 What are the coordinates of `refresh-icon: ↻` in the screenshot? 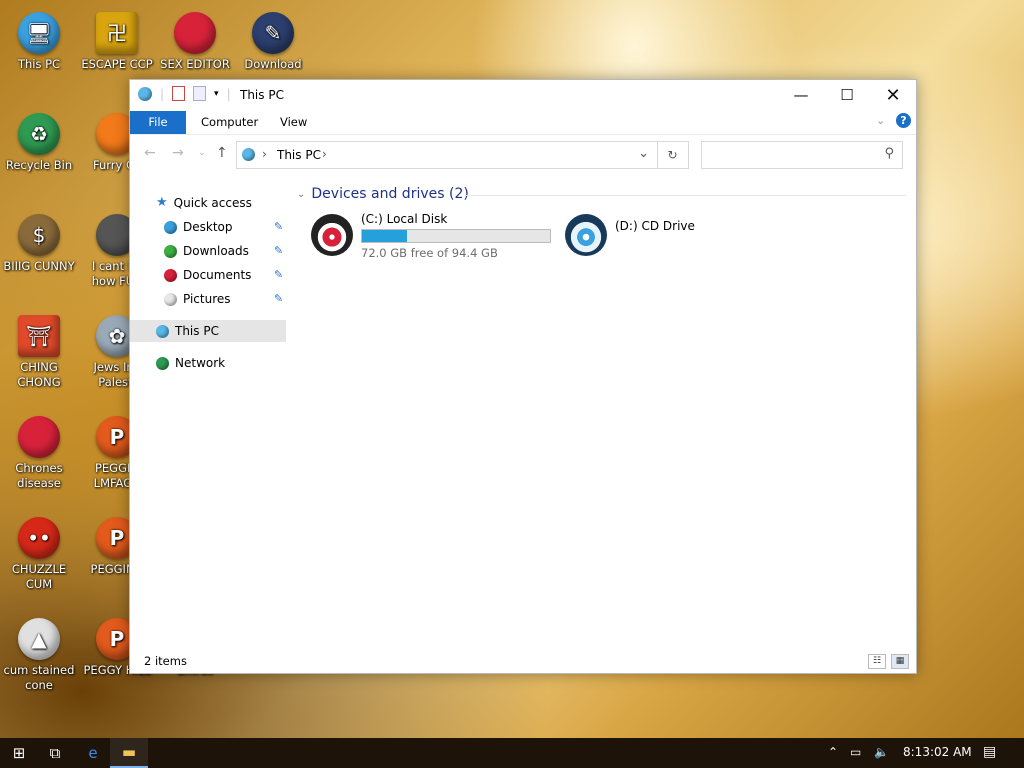 It's located at (672, 155).